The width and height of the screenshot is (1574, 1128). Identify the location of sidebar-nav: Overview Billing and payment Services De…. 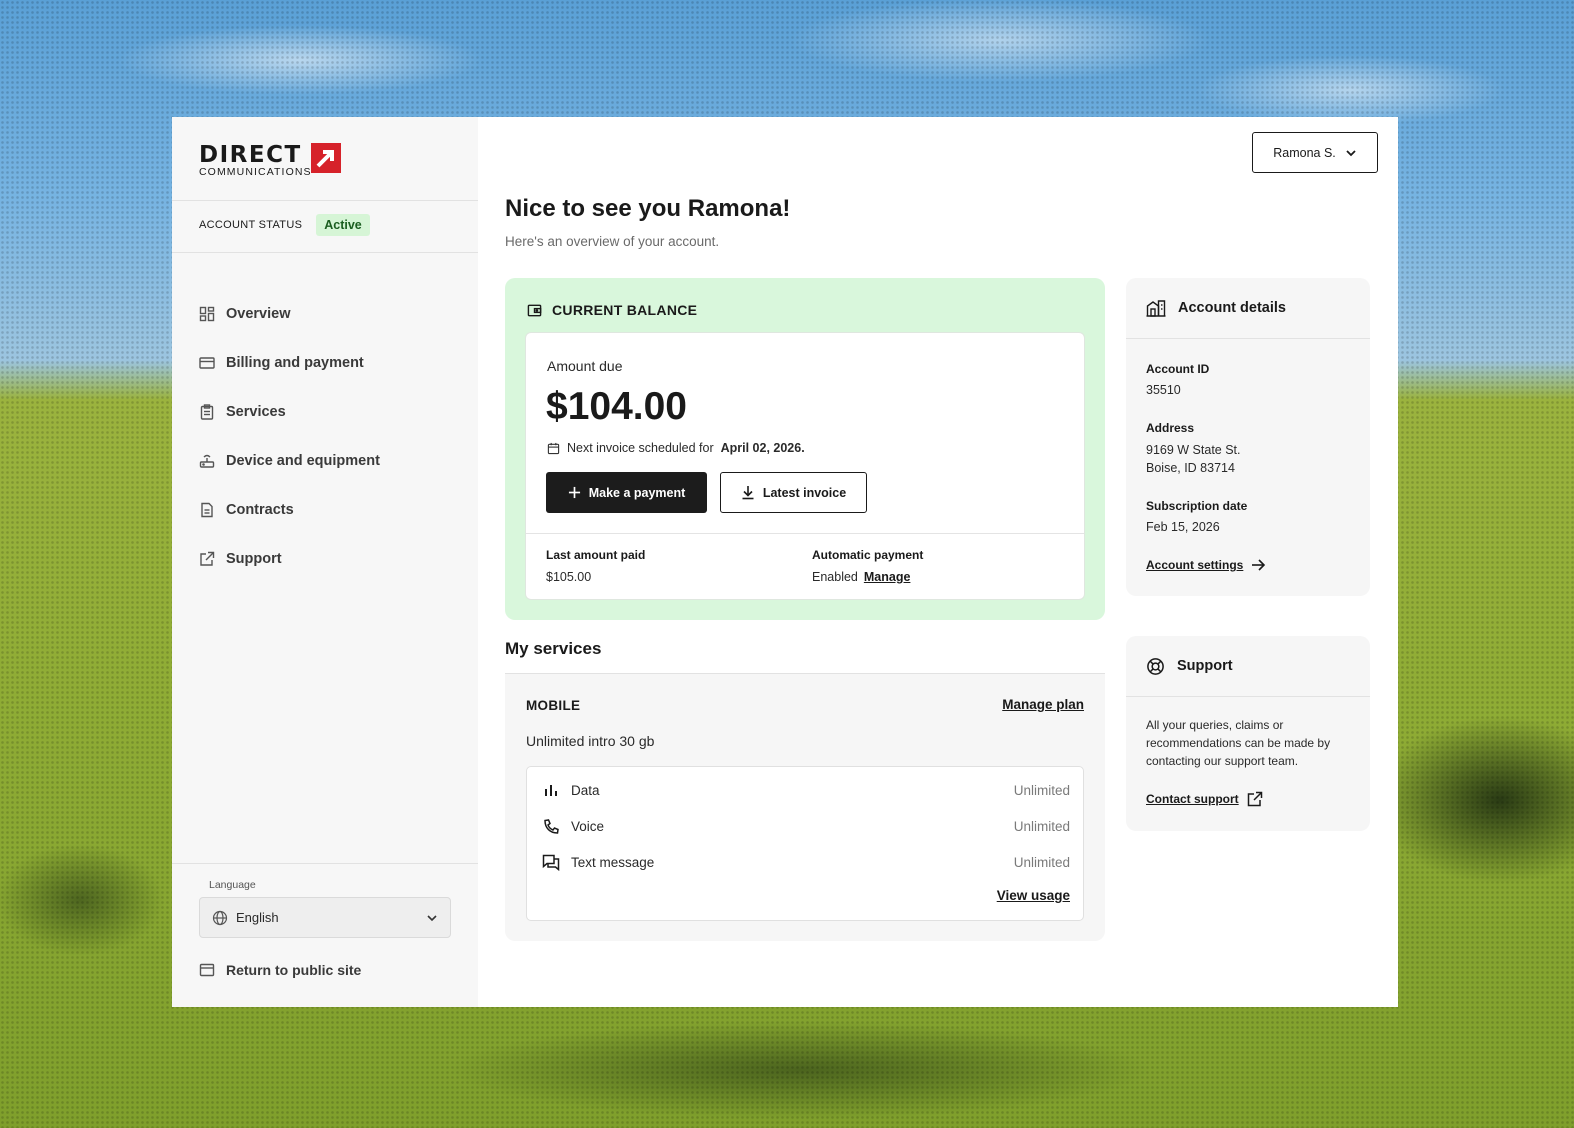
(289, 436).